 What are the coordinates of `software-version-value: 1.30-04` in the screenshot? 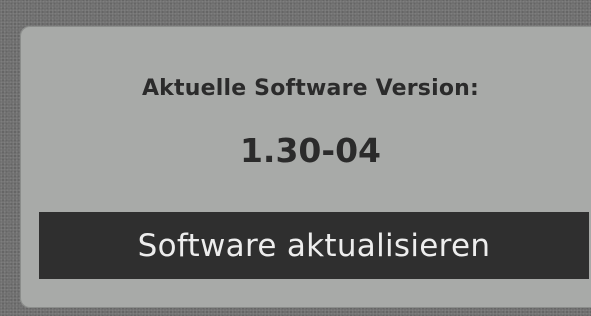 It's located at (310, 150).